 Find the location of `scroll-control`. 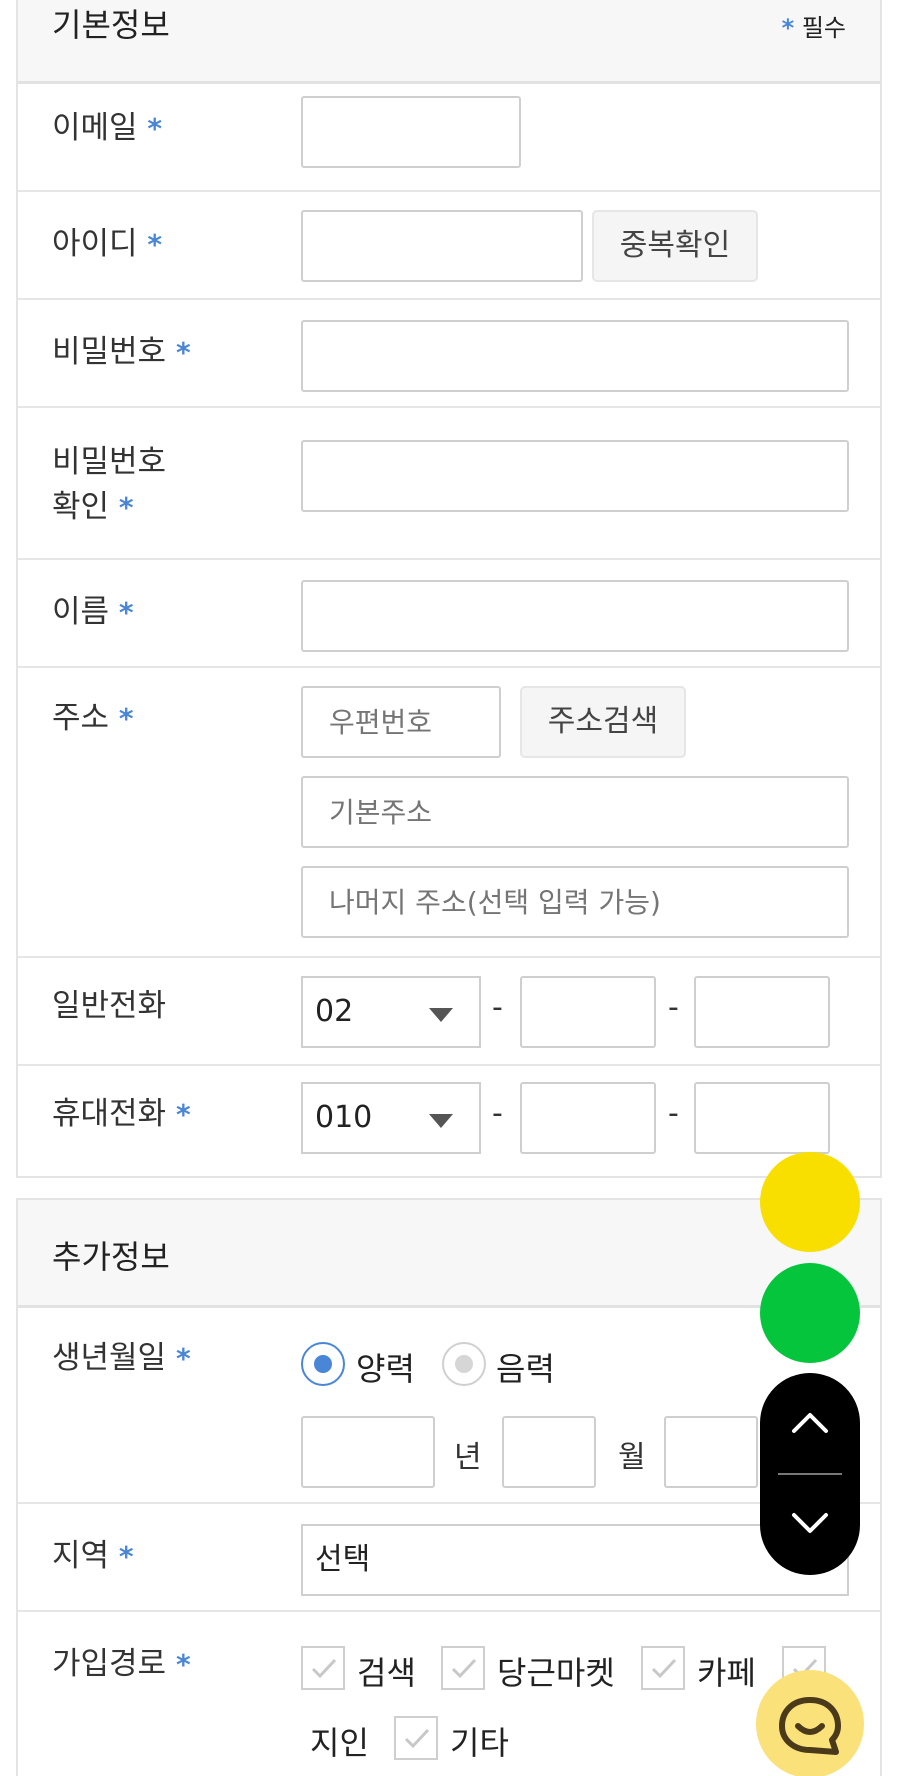

scroll-control is located at coordinates (810, 1474).